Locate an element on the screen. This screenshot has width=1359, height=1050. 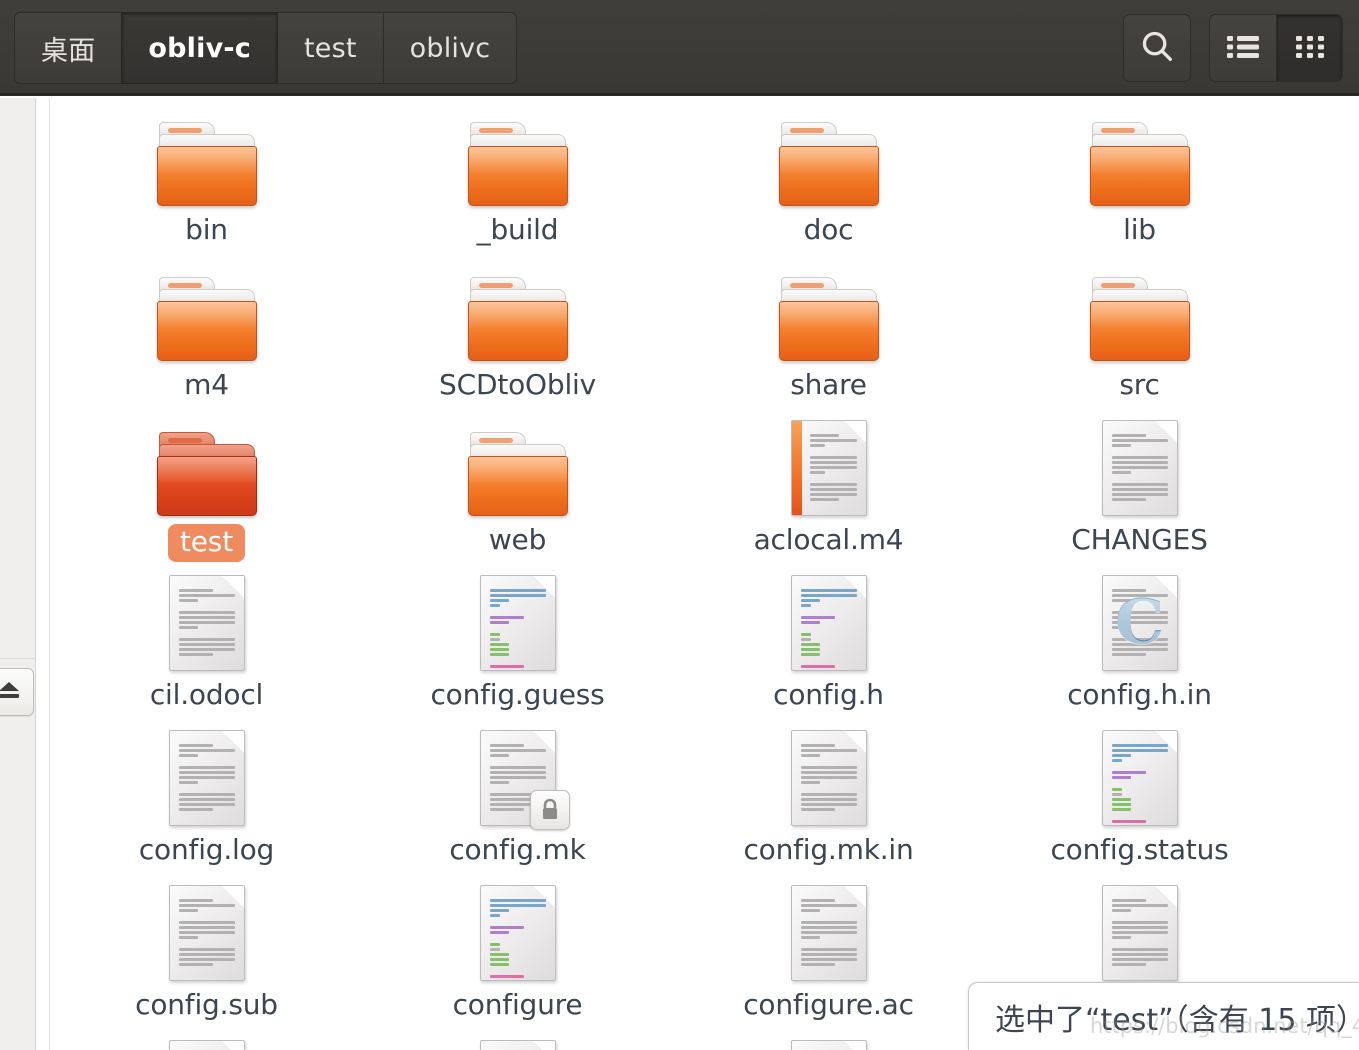
search-button is located at coordinates (1157, 48).